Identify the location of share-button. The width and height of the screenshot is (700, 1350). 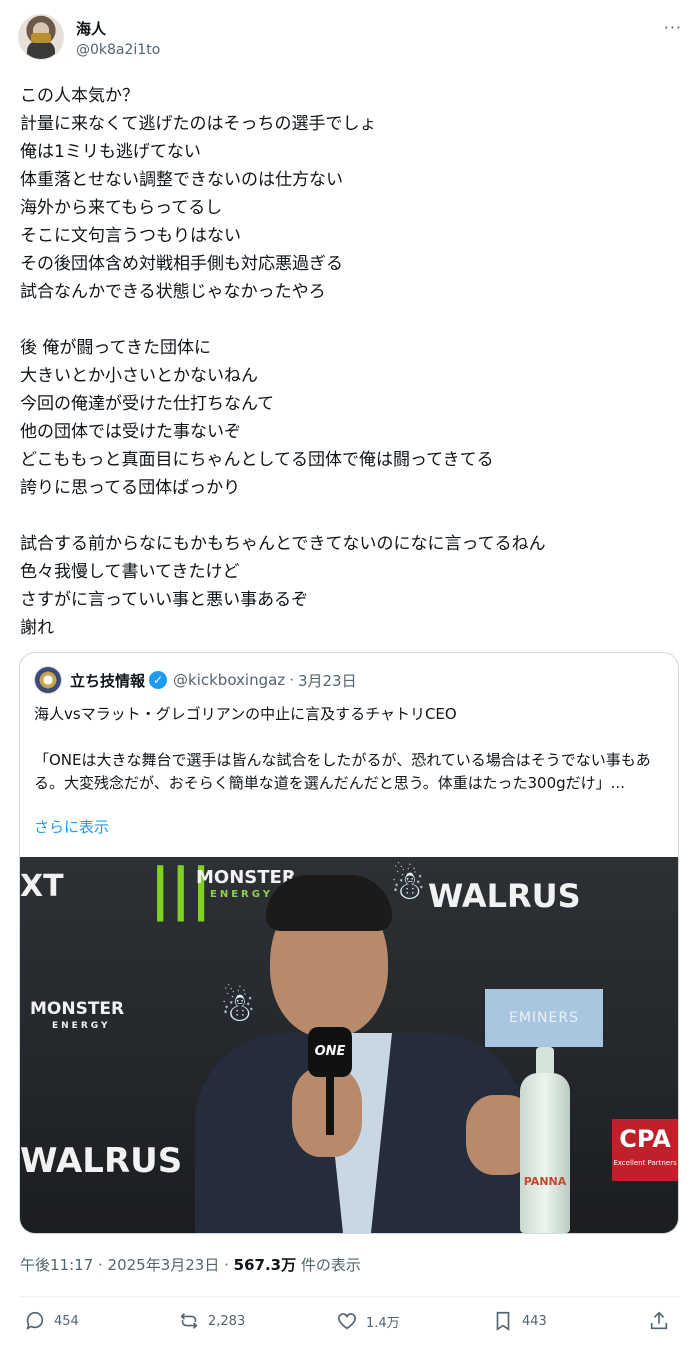
(663, 1321).